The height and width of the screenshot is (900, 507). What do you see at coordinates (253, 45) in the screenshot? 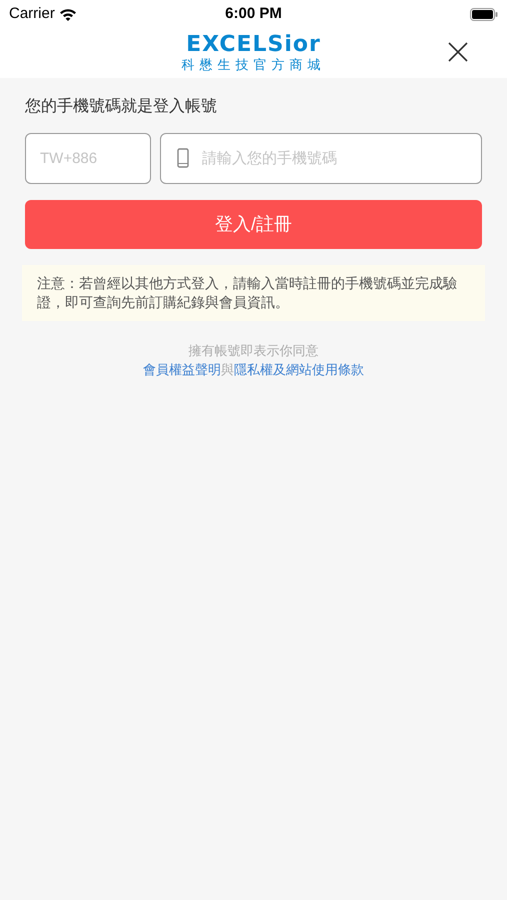
I see `brand-logo: EXCELSior` at bounding box center [253, 45].